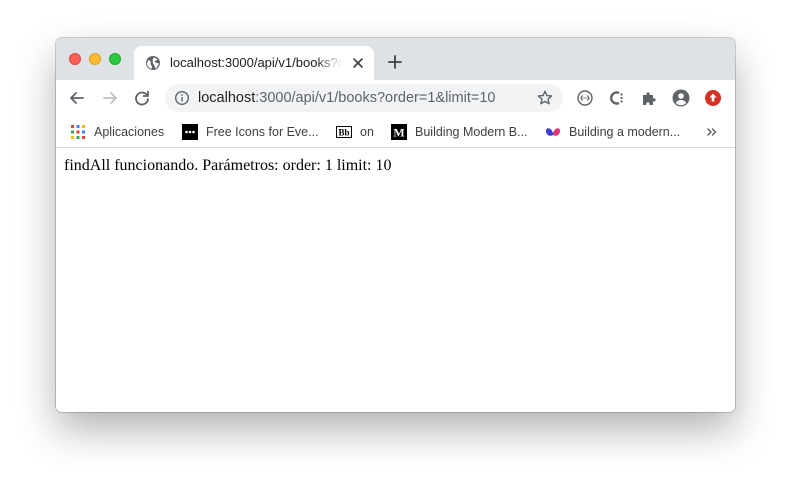 This screenshot has width=791, height=487. I want to click on url-host: localhost, so click(227, 98).